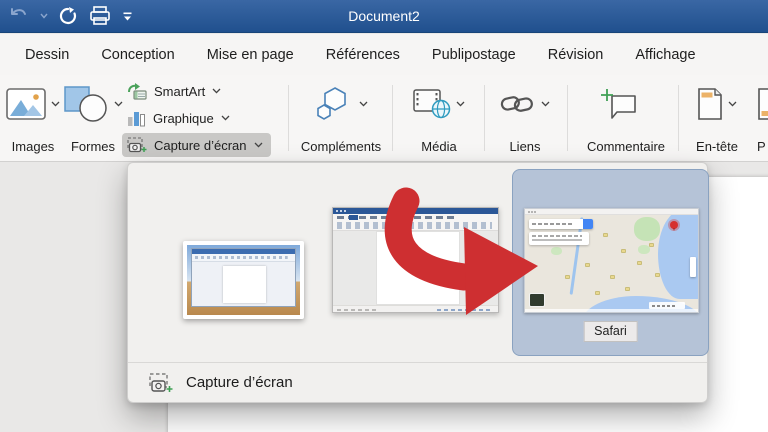 The width and height of the screenshot is (768, 432). I want to click on complements-icon, so click(331, 103).